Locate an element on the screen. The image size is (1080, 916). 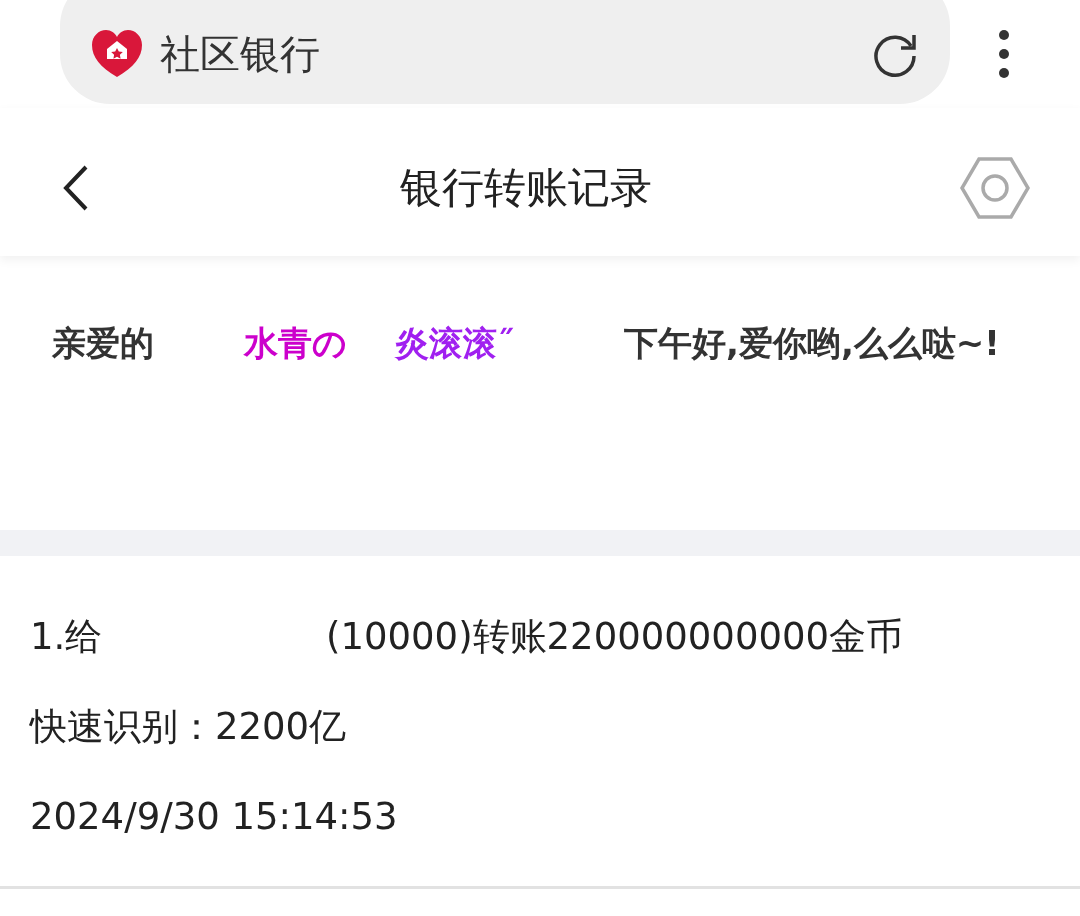
page-title: 银行转账记录 is located at coordinates (526, 188).